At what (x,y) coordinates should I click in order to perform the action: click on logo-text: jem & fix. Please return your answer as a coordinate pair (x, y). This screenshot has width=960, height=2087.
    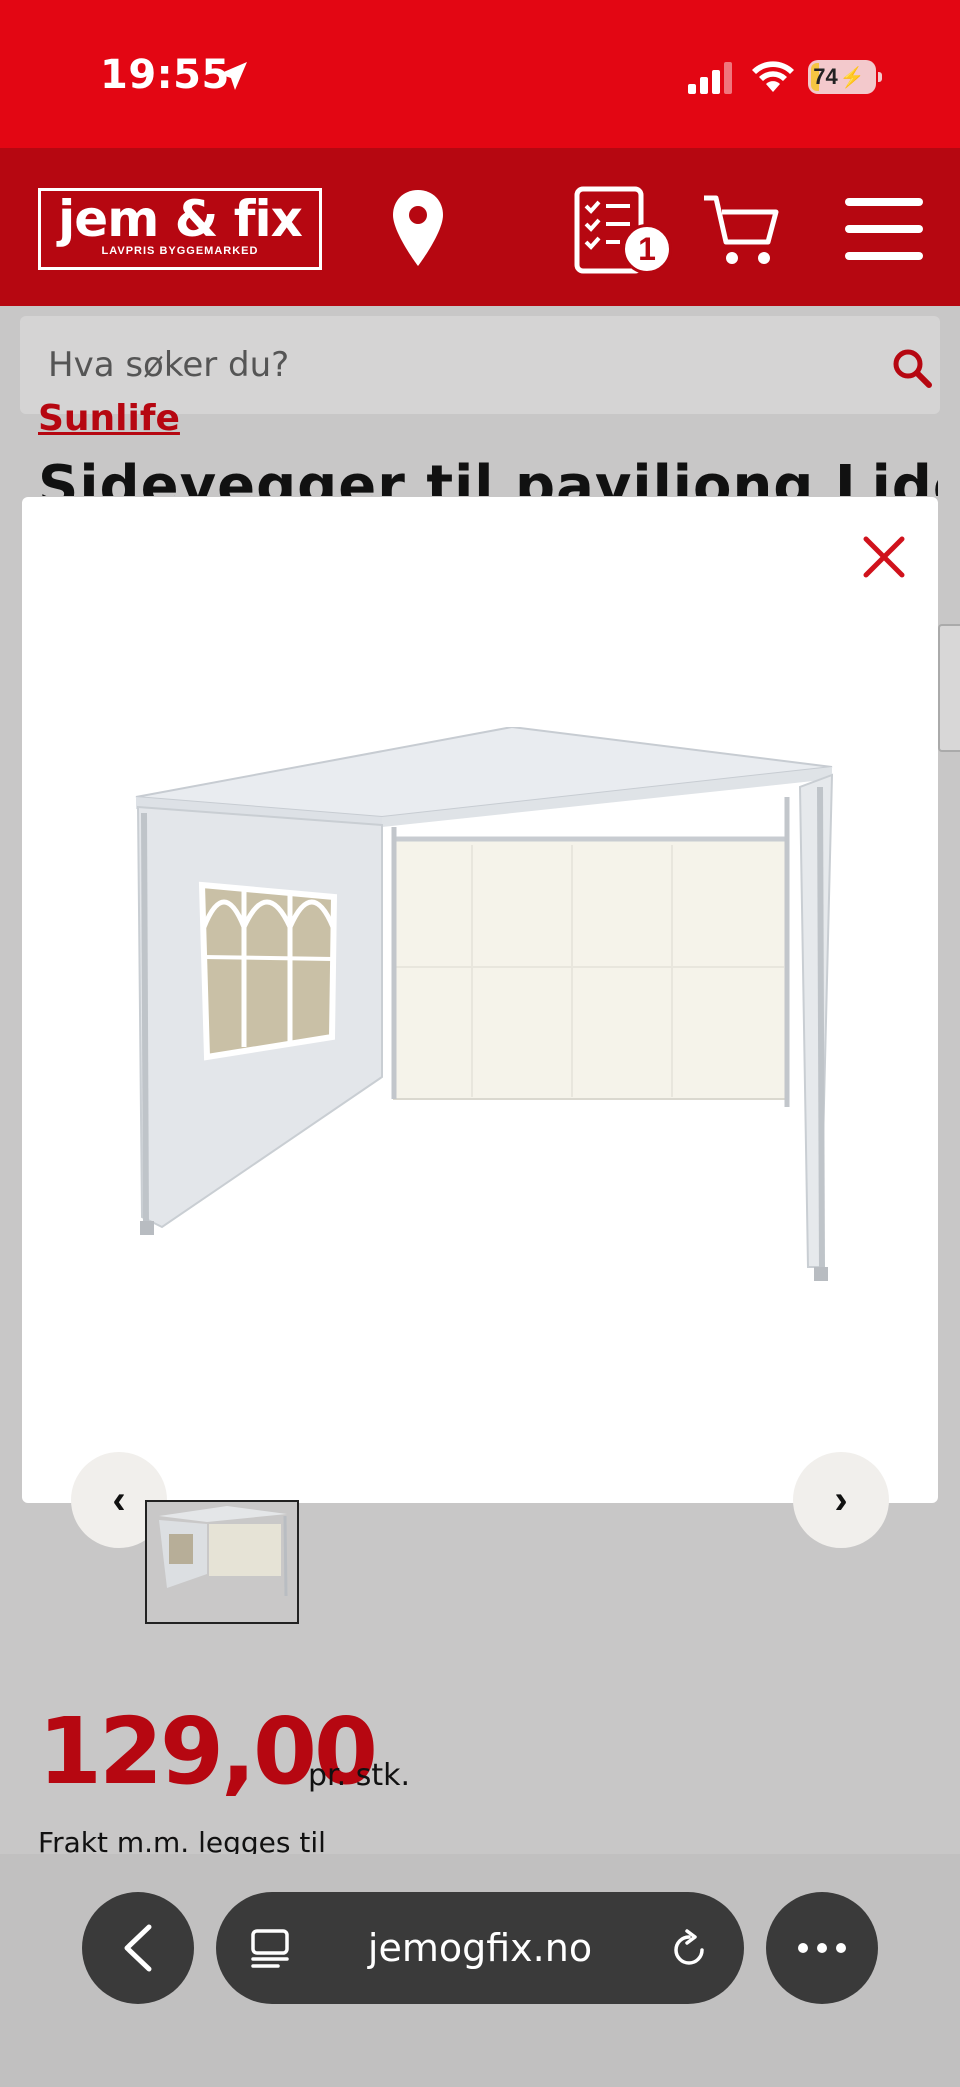
    Looking at the image, I should click on (180, 219).